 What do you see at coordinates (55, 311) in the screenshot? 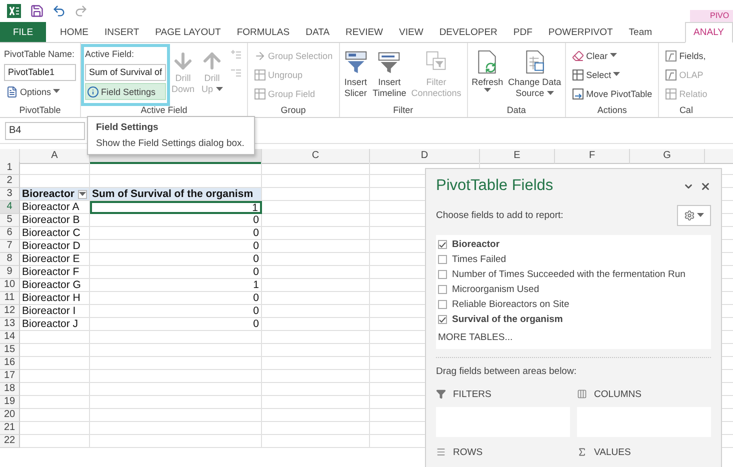
I see `table-cell: Bioreactor I` at bounding box center [55, 311].